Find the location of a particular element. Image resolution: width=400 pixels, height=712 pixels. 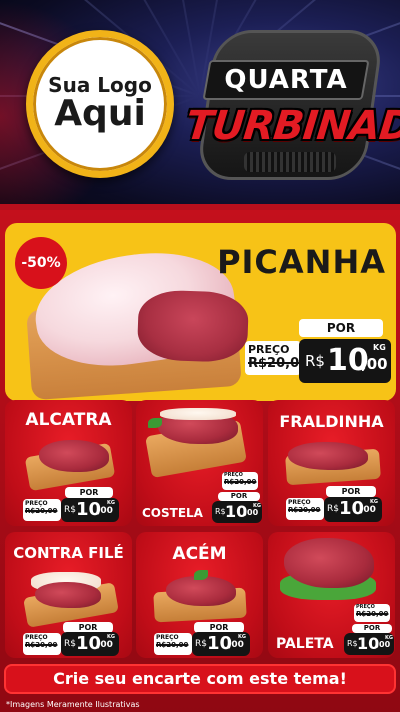

disclaimer-text: *Imagens Meramente Ilustrativas is located at coordinates (73, 704).